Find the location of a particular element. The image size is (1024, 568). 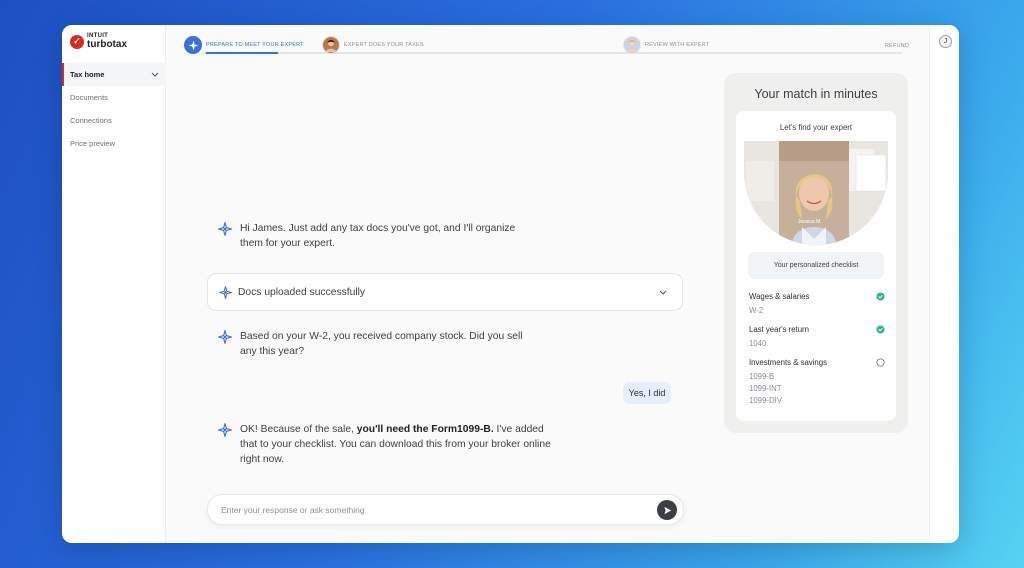

send-button is located at coordinates (667, 510).